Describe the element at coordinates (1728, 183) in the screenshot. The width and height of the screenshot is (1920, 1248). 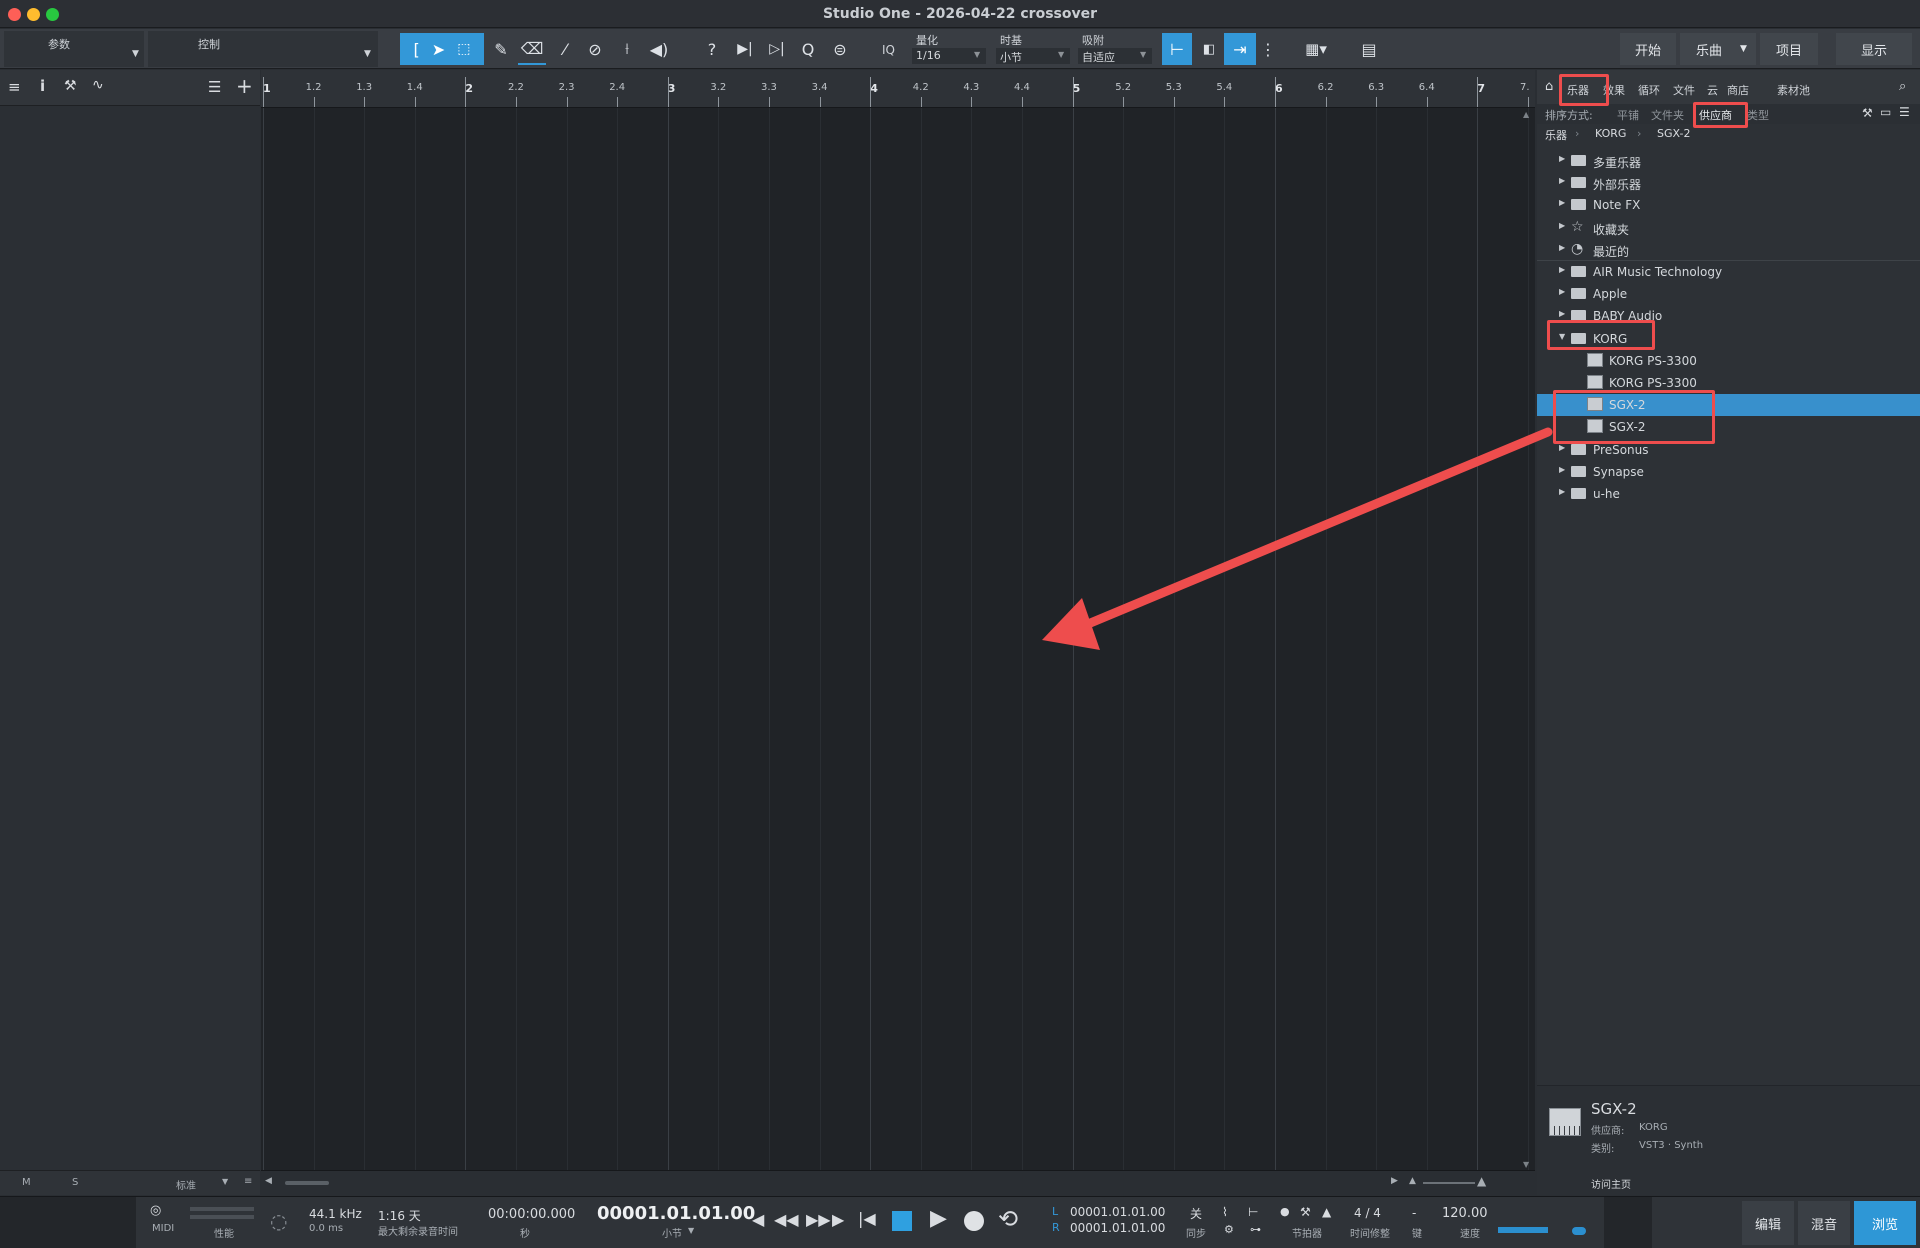
I see `tree-item-folder: ▶ 外部乐器` at that location.